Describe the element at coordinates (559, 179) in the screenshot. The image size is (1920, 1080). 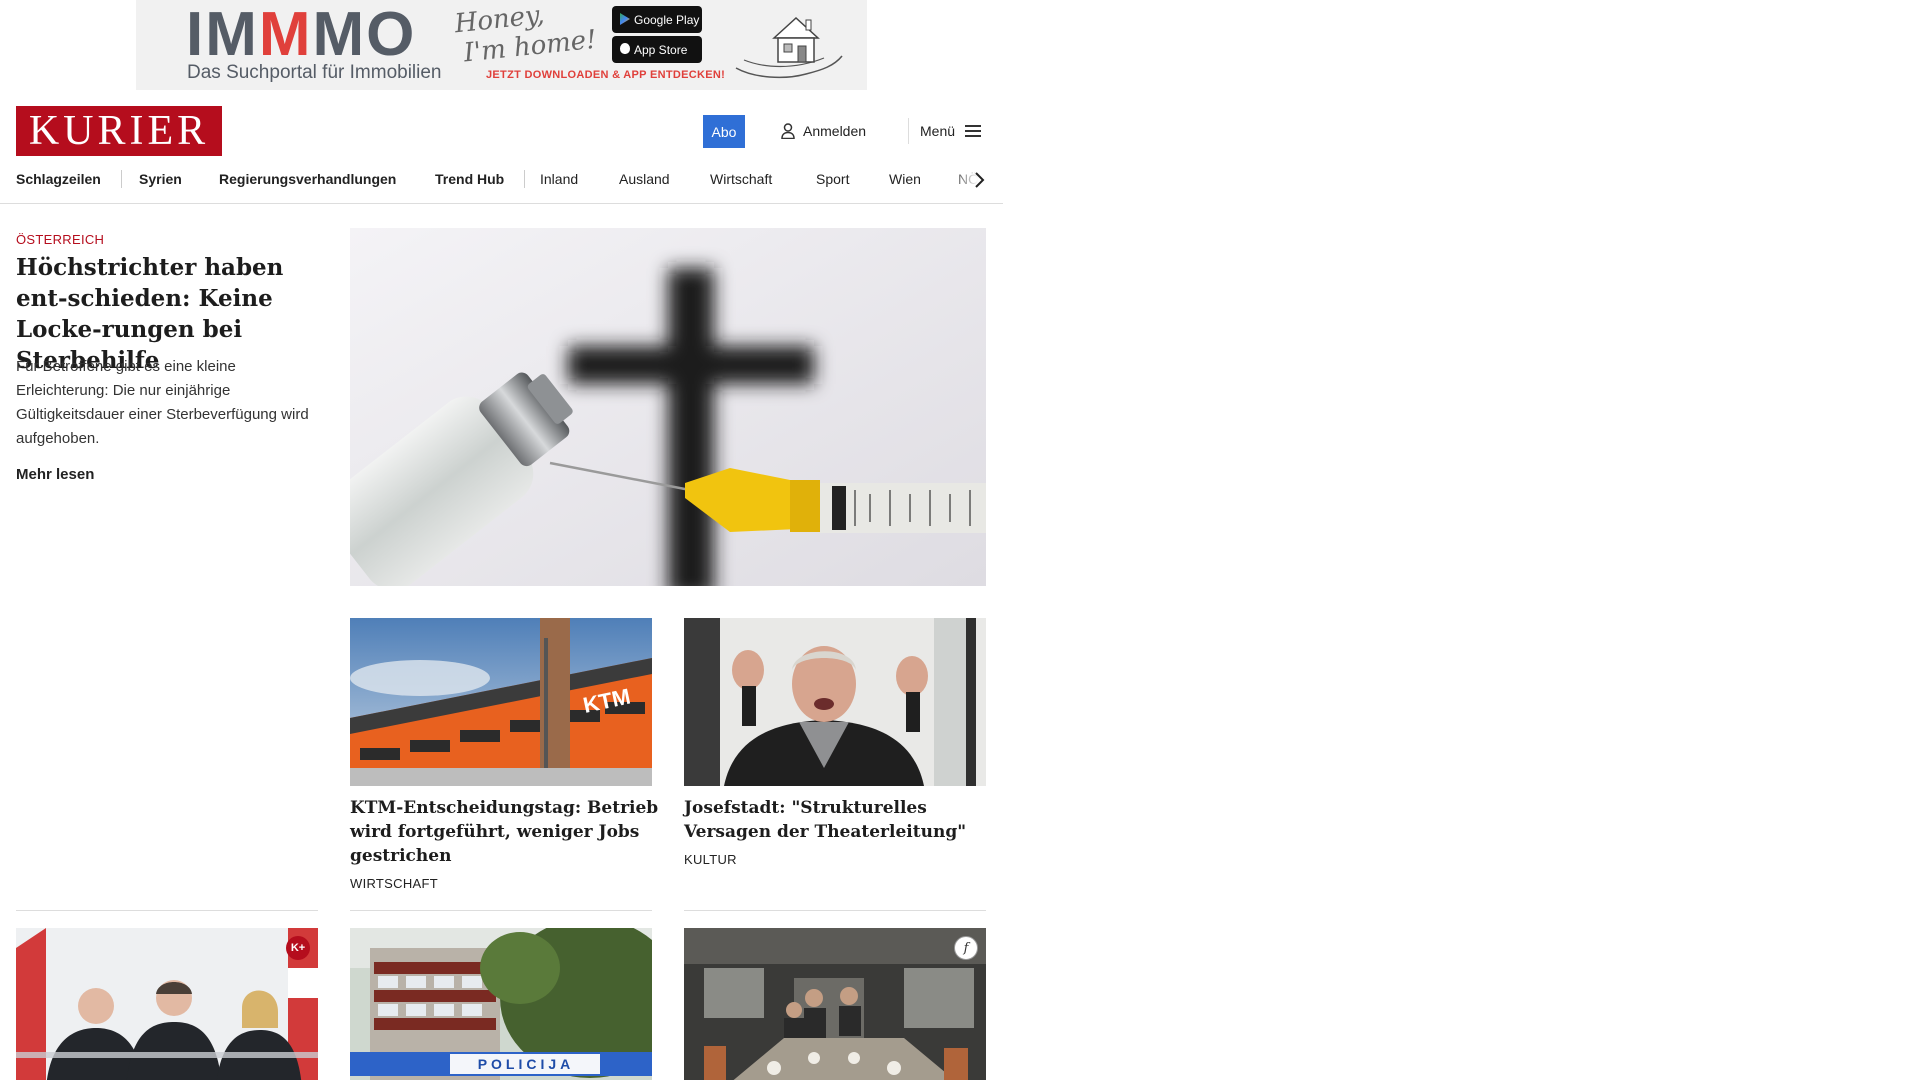
I see `nav-item-inland: Inland` at that location.